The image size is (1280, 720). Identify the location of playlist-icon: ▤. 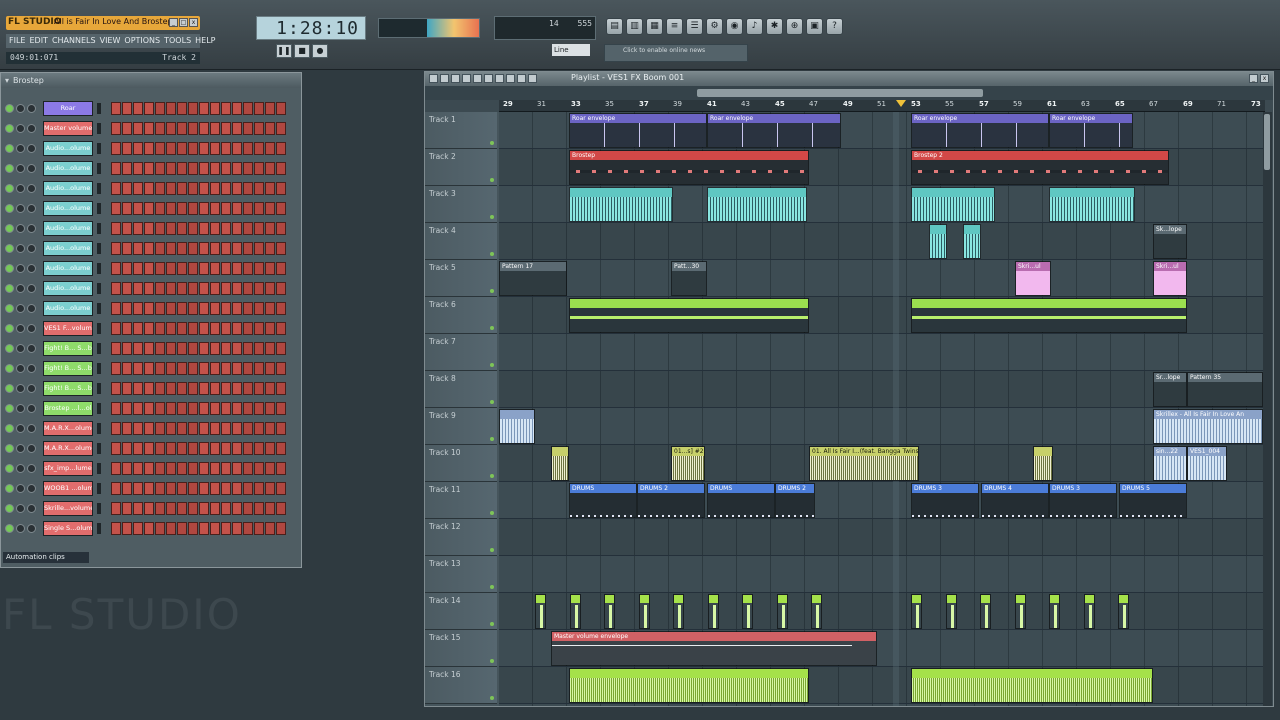
(614, 26).